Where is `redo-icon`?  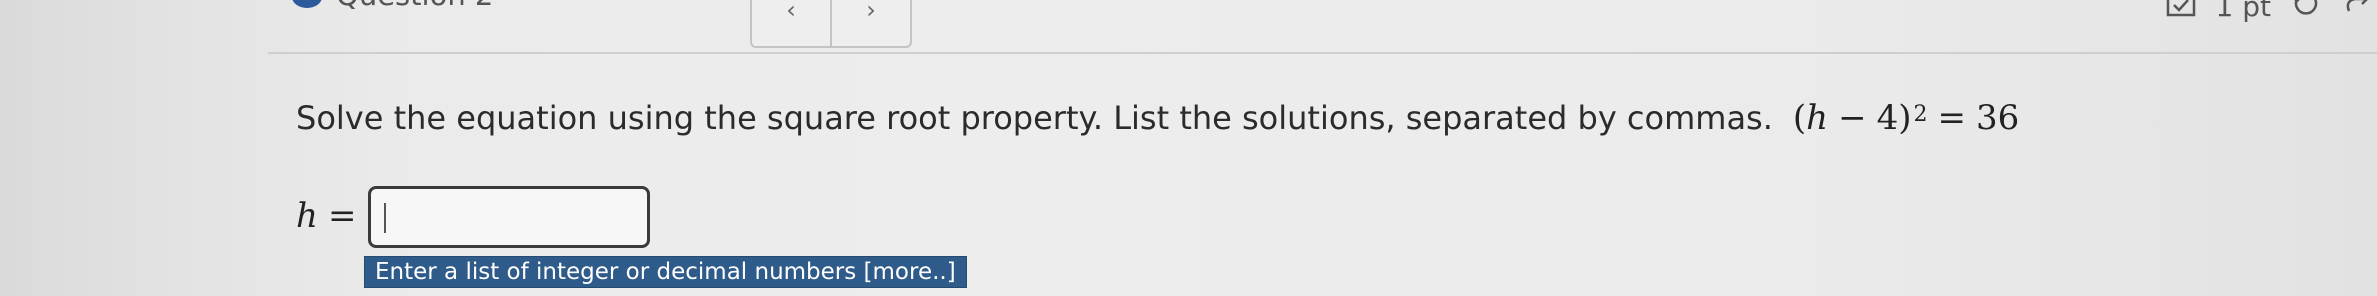 redo-icon is located at coordinates (2356, 9).